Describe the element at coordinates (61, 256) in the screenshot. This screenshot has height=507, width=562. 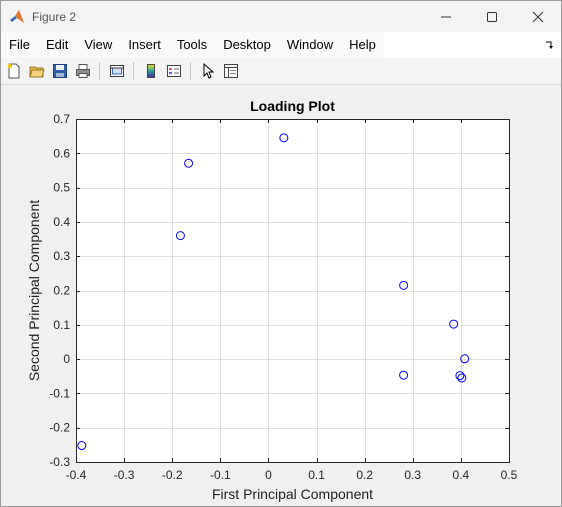
I see `y-tick-label: 0.3` at that location.